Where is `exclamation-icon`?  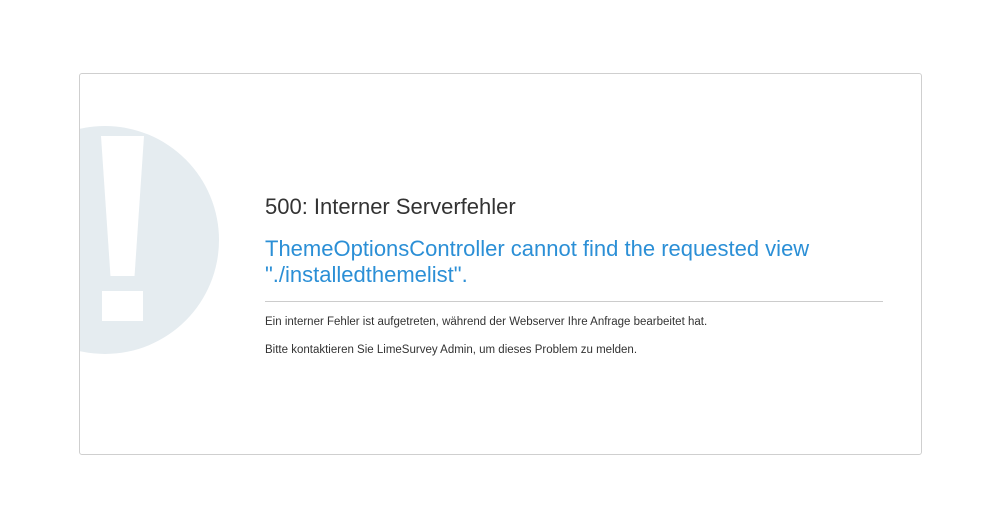 exclamation-icon is located at coordinates (149, 240).